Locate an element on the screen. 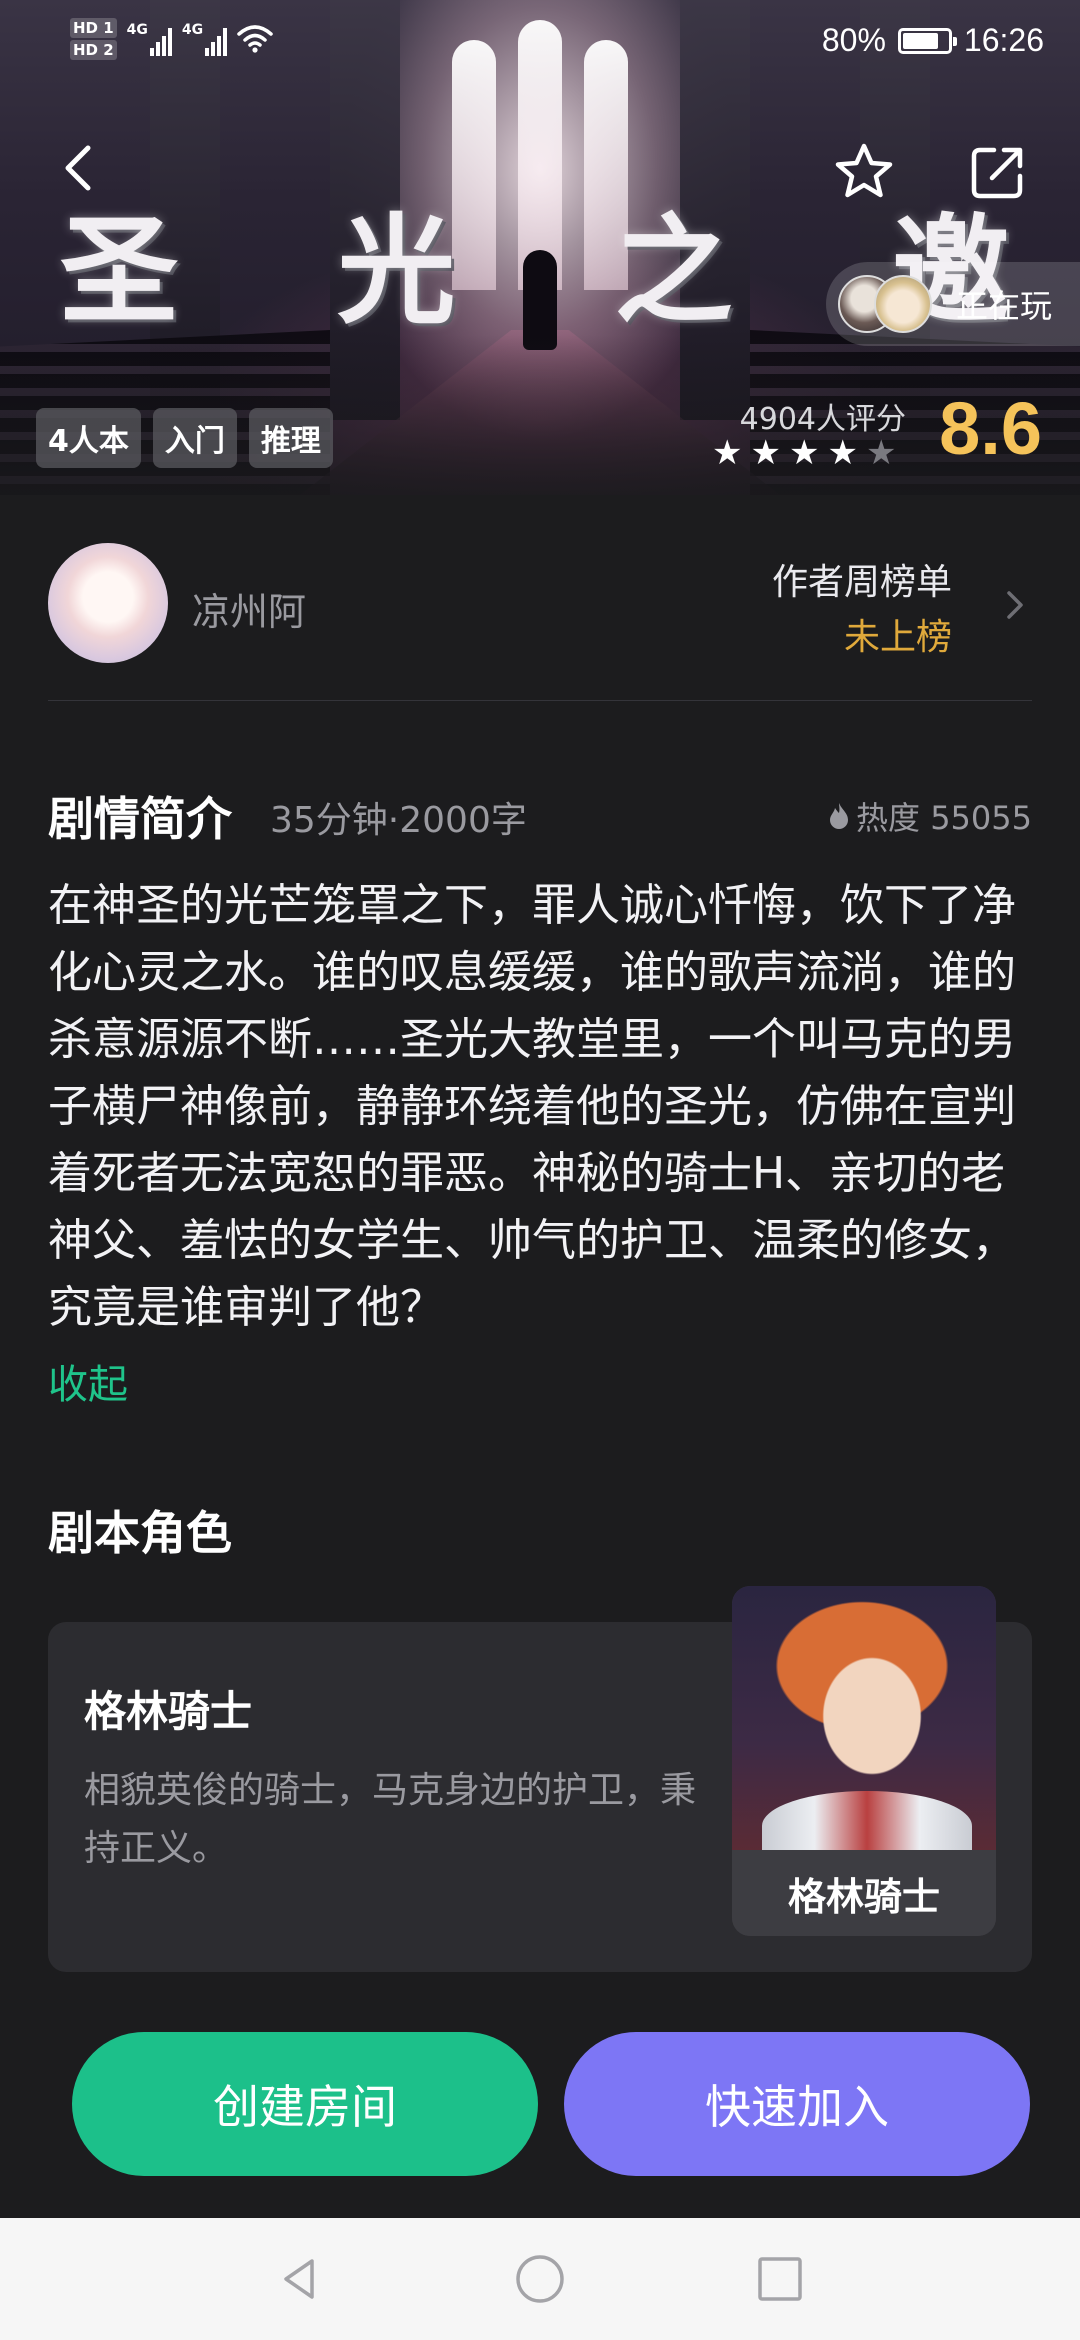 This screenshot has width=1080, height=2340. rating-stars: ★ ★ ★ ★ ★ is located at coordinates (804, 453).